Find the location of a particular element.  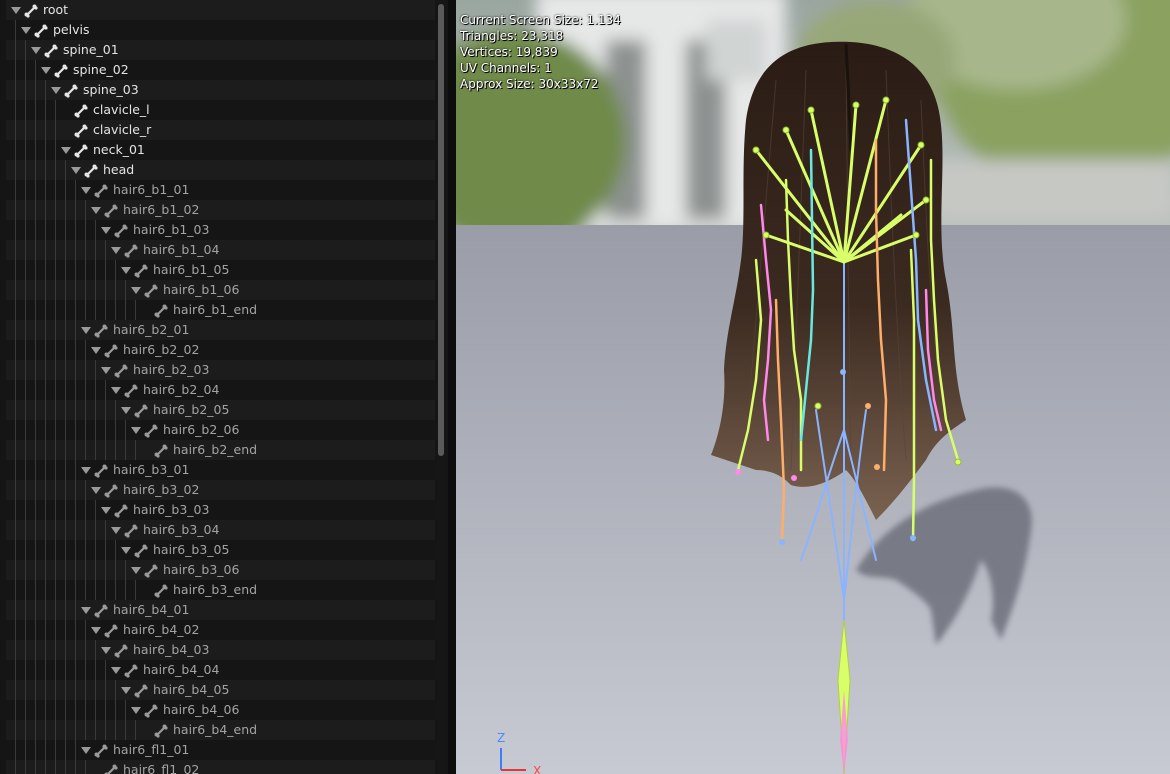

tree-row-hair6-b3-06: hair6_b3_06 is located at coordinates (220, 570).